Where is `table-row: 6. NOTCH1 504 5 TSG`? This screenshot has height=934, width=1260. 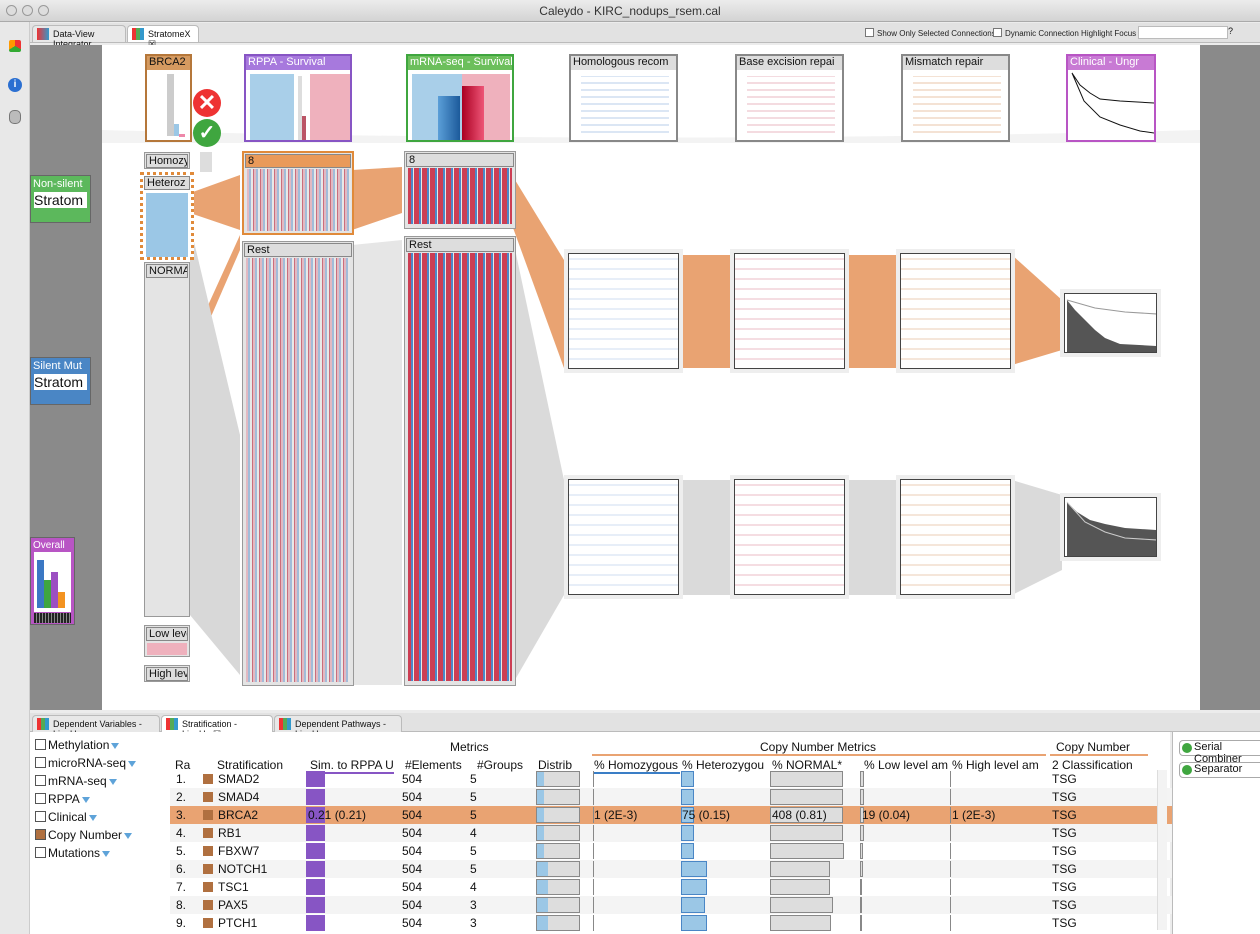 table-row: 6. NOTCH1 504 5 TSG is located at coordinates (679, 869).